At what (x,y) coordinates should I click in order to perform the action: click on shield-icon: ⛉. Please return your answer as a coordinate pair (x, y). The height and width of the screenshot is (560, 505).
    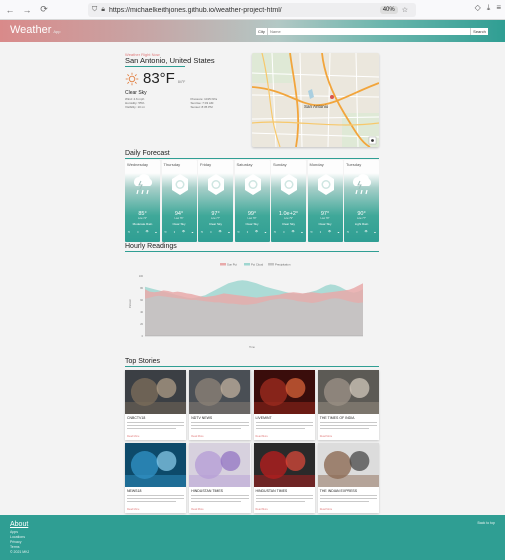
    Looking at the image, I should click on (94, 10).